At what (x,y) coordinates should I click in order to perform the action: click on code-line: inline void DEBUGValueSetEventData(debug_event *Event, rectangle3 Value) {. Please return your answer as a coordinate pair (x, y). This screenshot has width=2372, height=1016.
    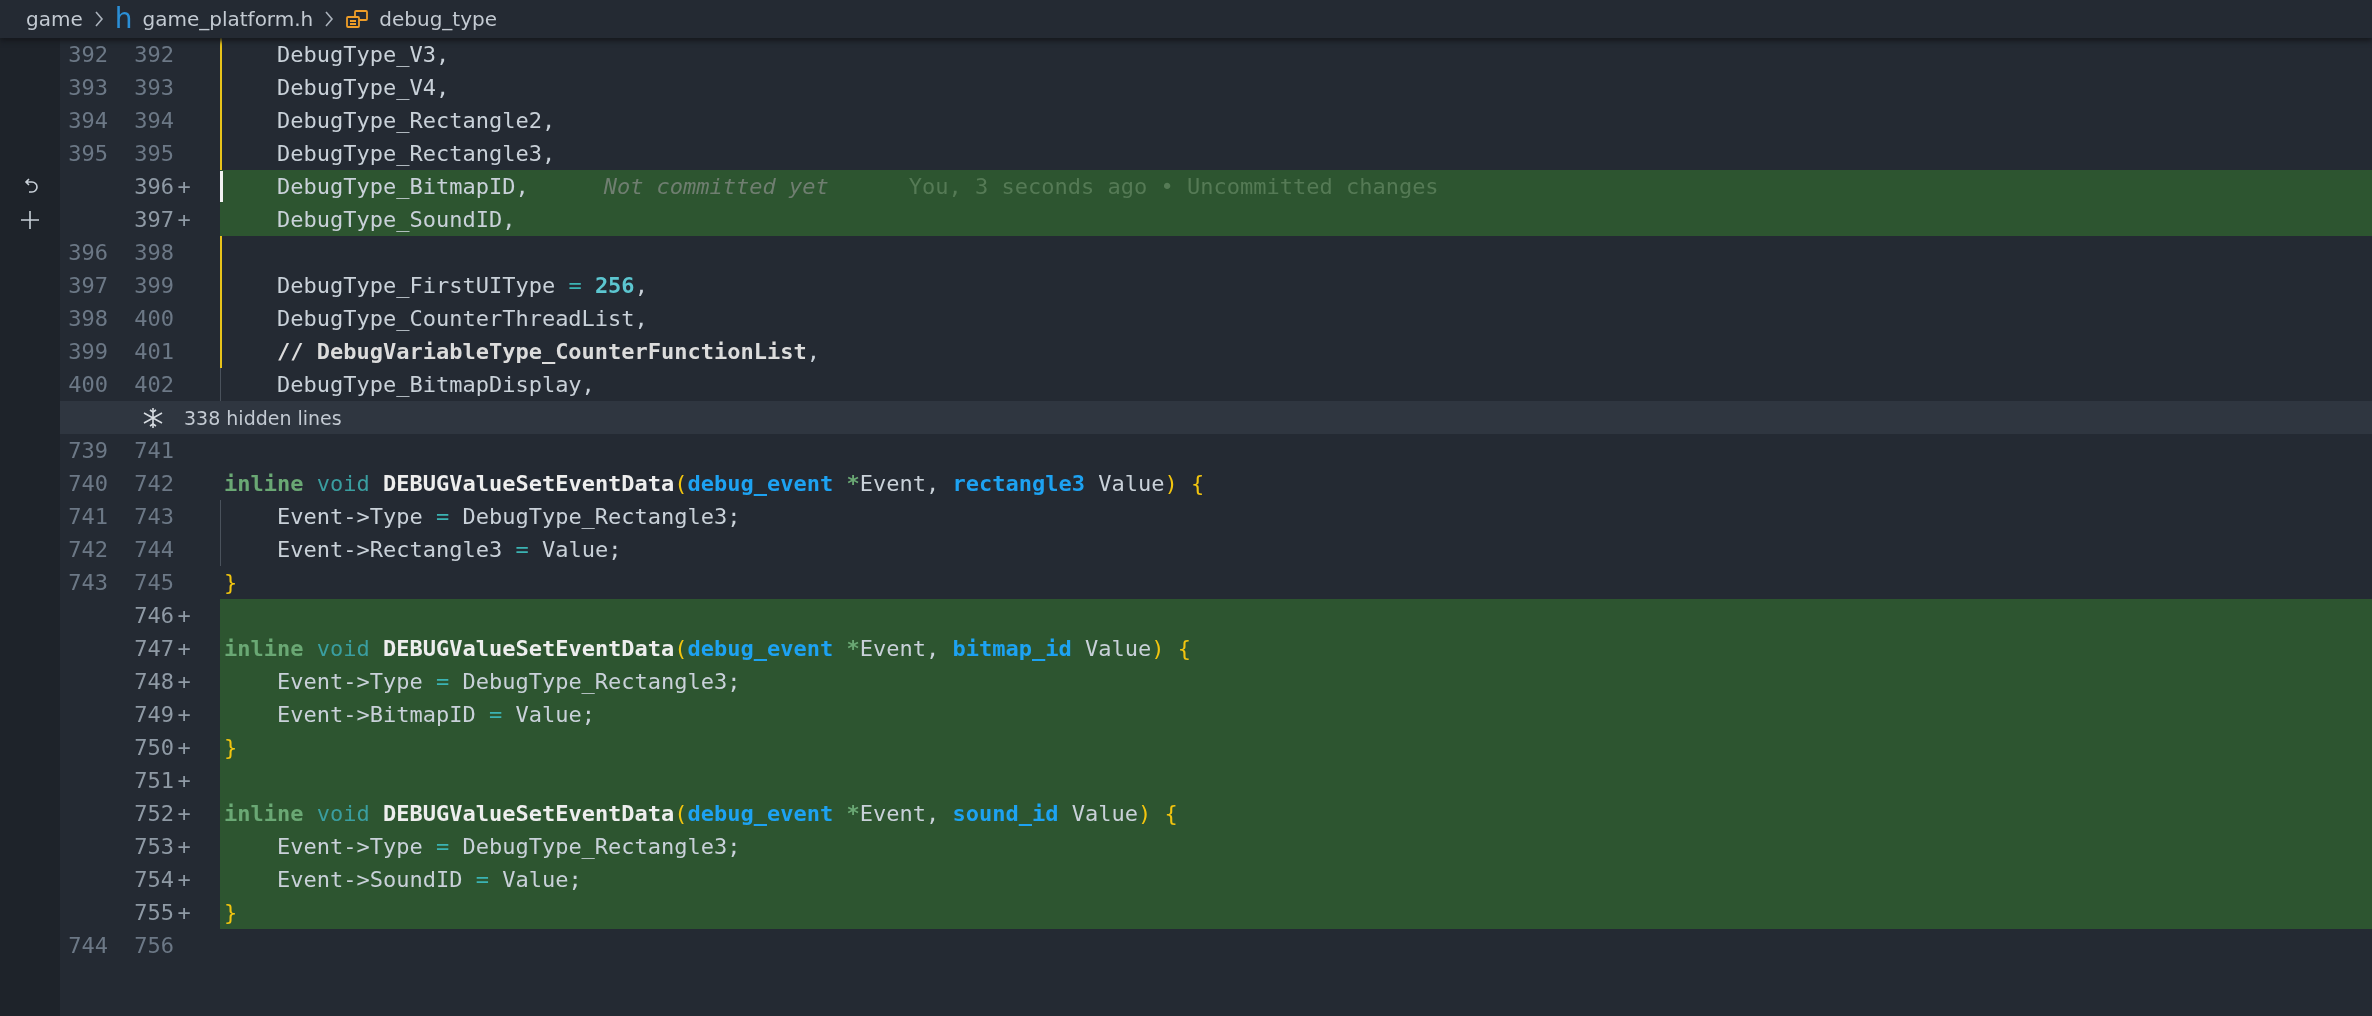
    Looking at the image, I should click on (714, 483).